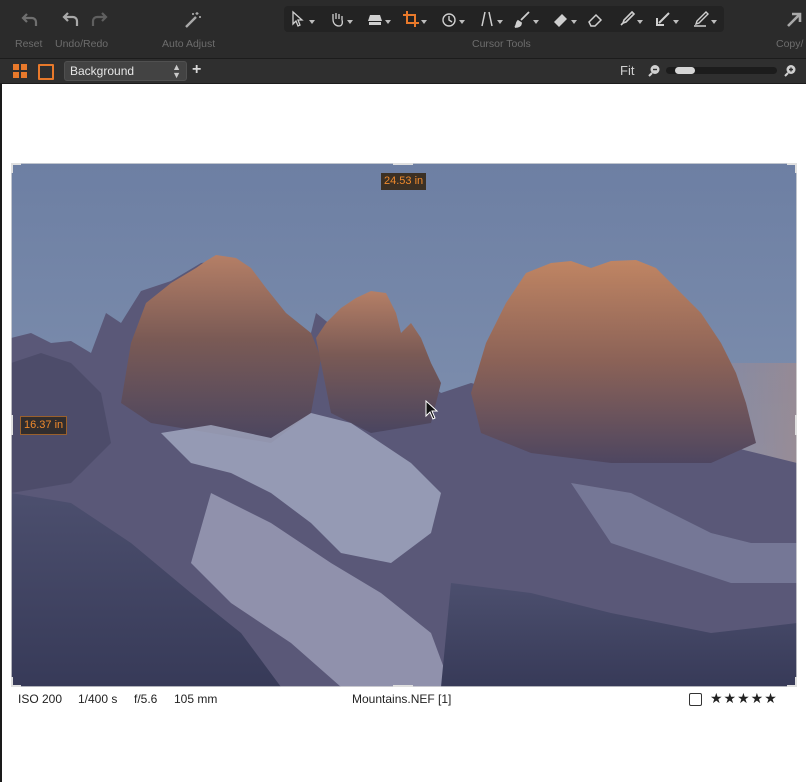 This screenshot has width=806, height=782. I want to click on undo-button, so click(71, 20).